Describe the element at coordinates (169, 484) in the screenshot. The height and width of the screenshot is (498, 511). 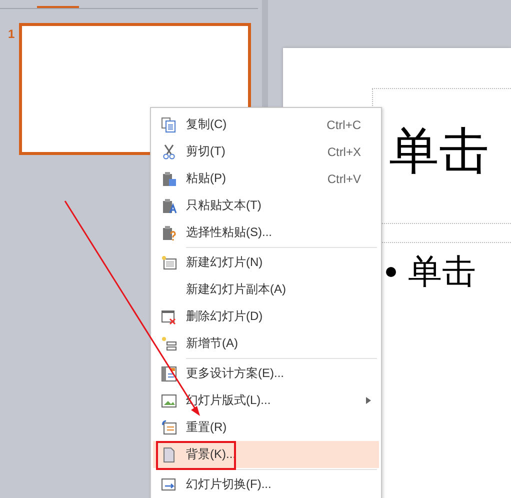
I see `transition-icon` at that location.